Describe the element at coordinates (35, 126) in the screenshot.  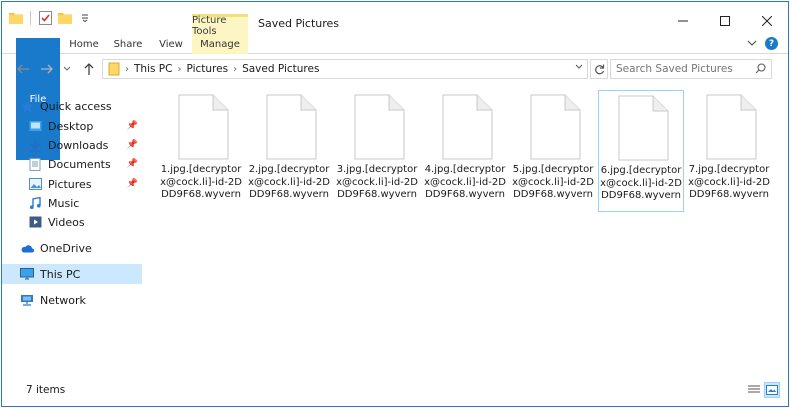
I see `desktop-folder-icon` at that location.